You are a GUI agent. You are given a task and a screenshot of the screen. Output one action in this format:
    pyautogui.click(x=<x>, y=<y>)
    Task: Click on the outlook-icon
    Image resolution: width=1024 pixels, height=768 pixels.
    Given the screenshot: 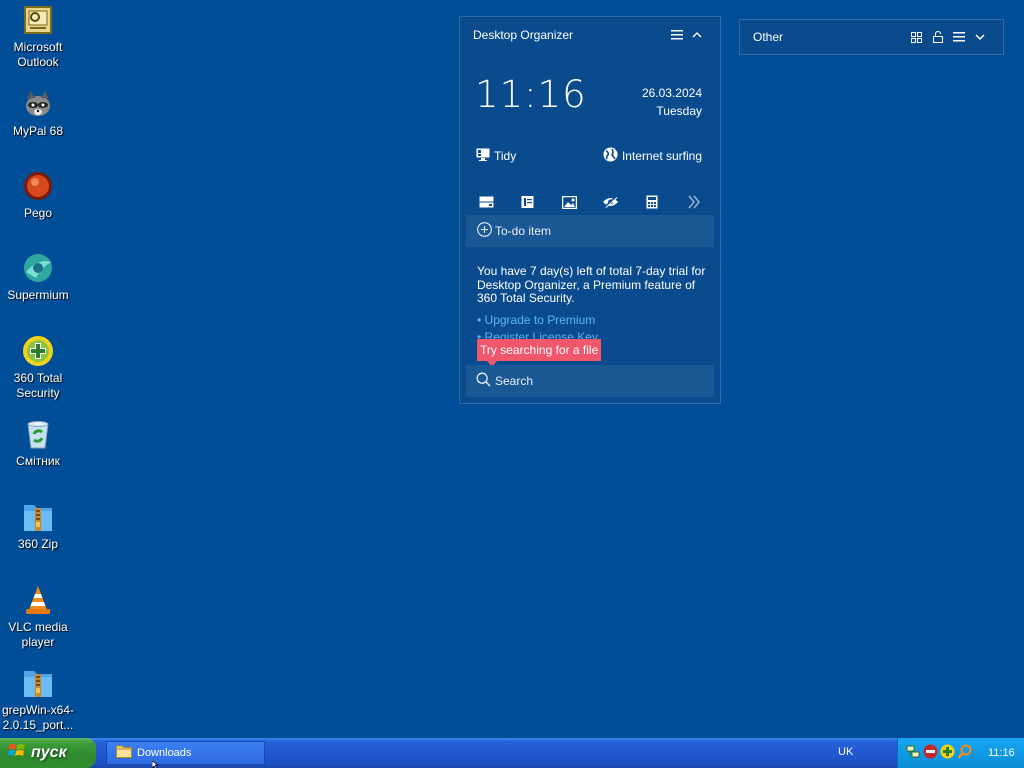 What is the action you would take?
    pyautogui.click(x=38, y=20)
    